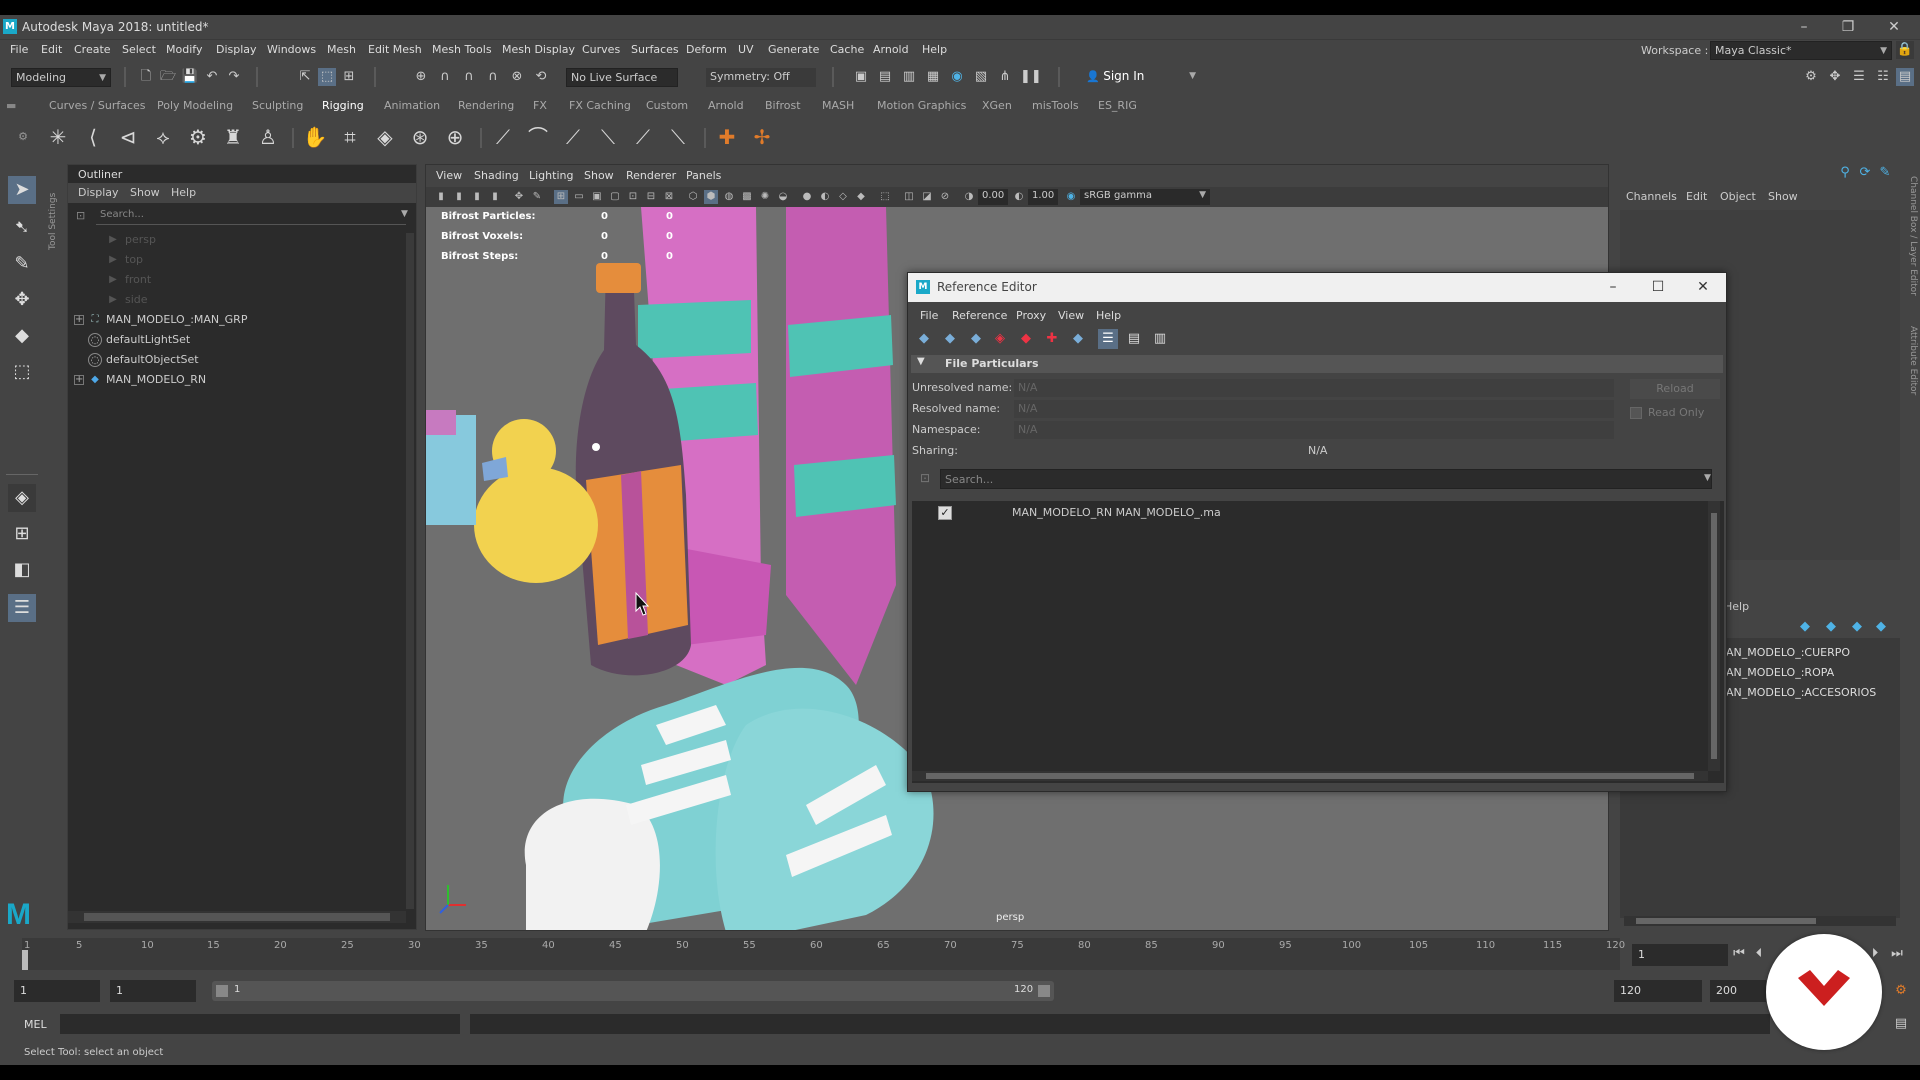 The height and width of the screenshot is (1080, 1920). What do you see at coordinates (693, 197) in the screenshot?
I see `wireframe-icon: ⬡` at bounding box center [693, 197].